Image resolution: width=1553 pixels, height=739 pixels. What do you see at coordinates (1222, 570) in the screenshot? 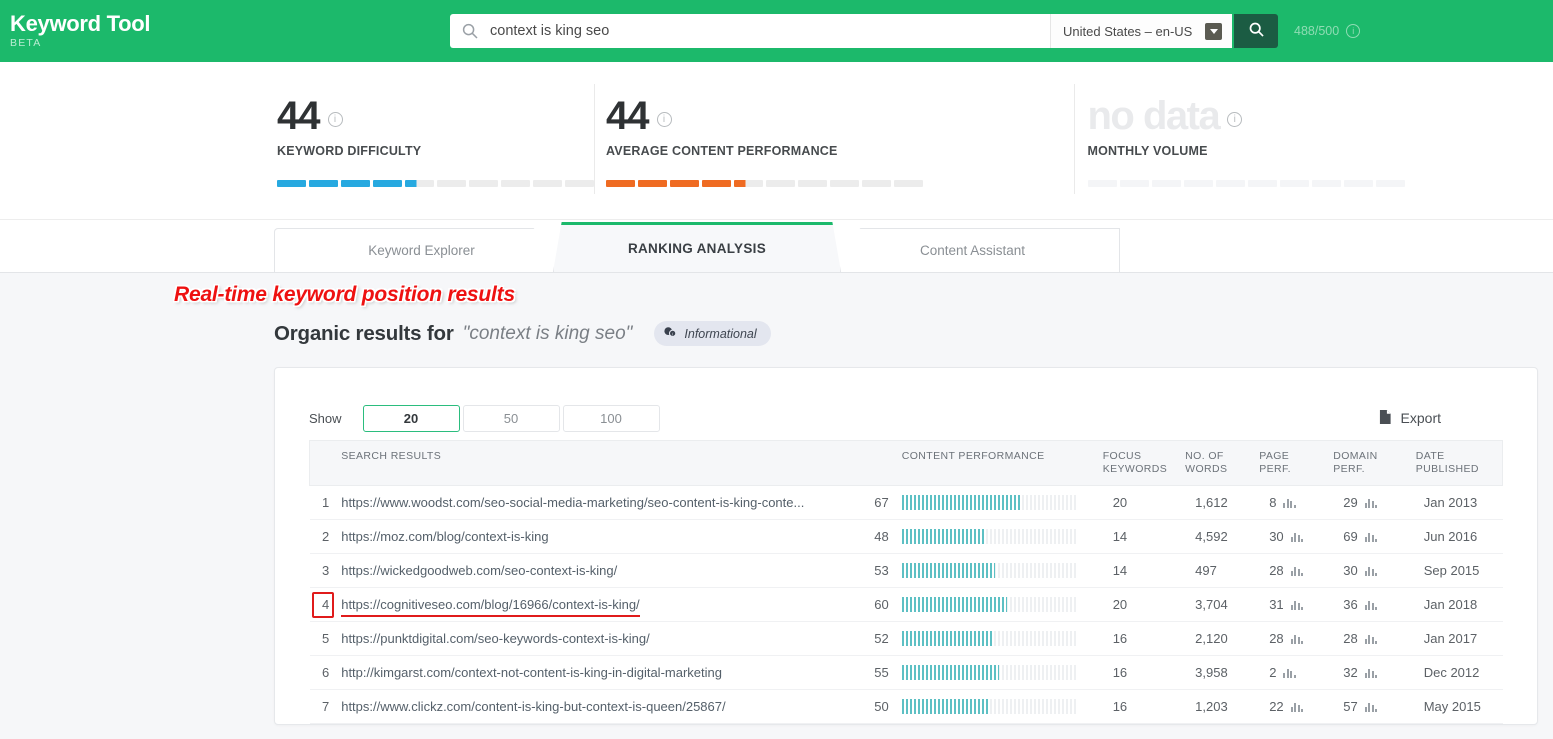
I see `no-of-words-cell: 497` at bounding box center [1222, 570].